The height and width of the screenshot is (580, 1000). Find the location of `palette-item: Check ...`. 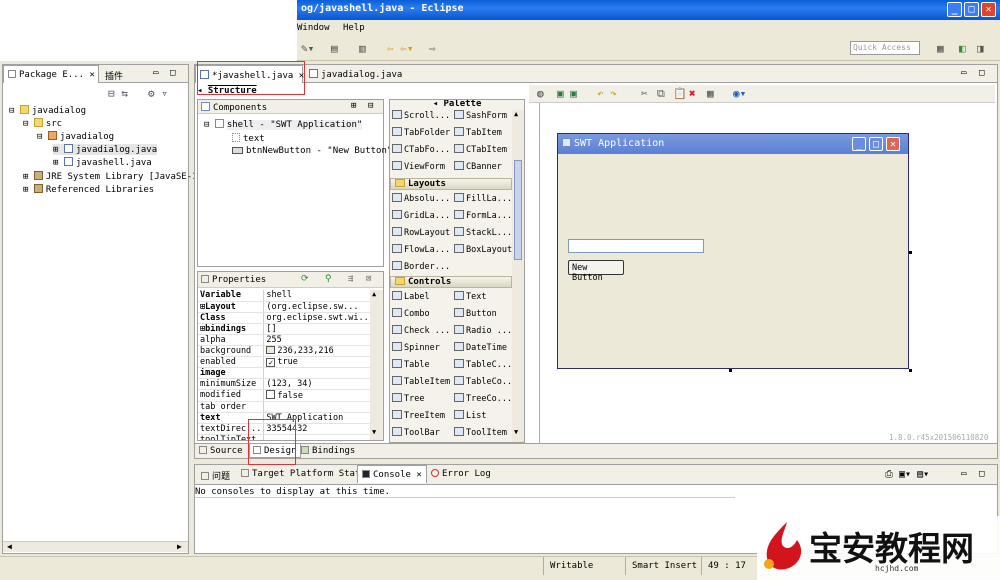

palette-item: Check ... is located at coordinates (421, 330).